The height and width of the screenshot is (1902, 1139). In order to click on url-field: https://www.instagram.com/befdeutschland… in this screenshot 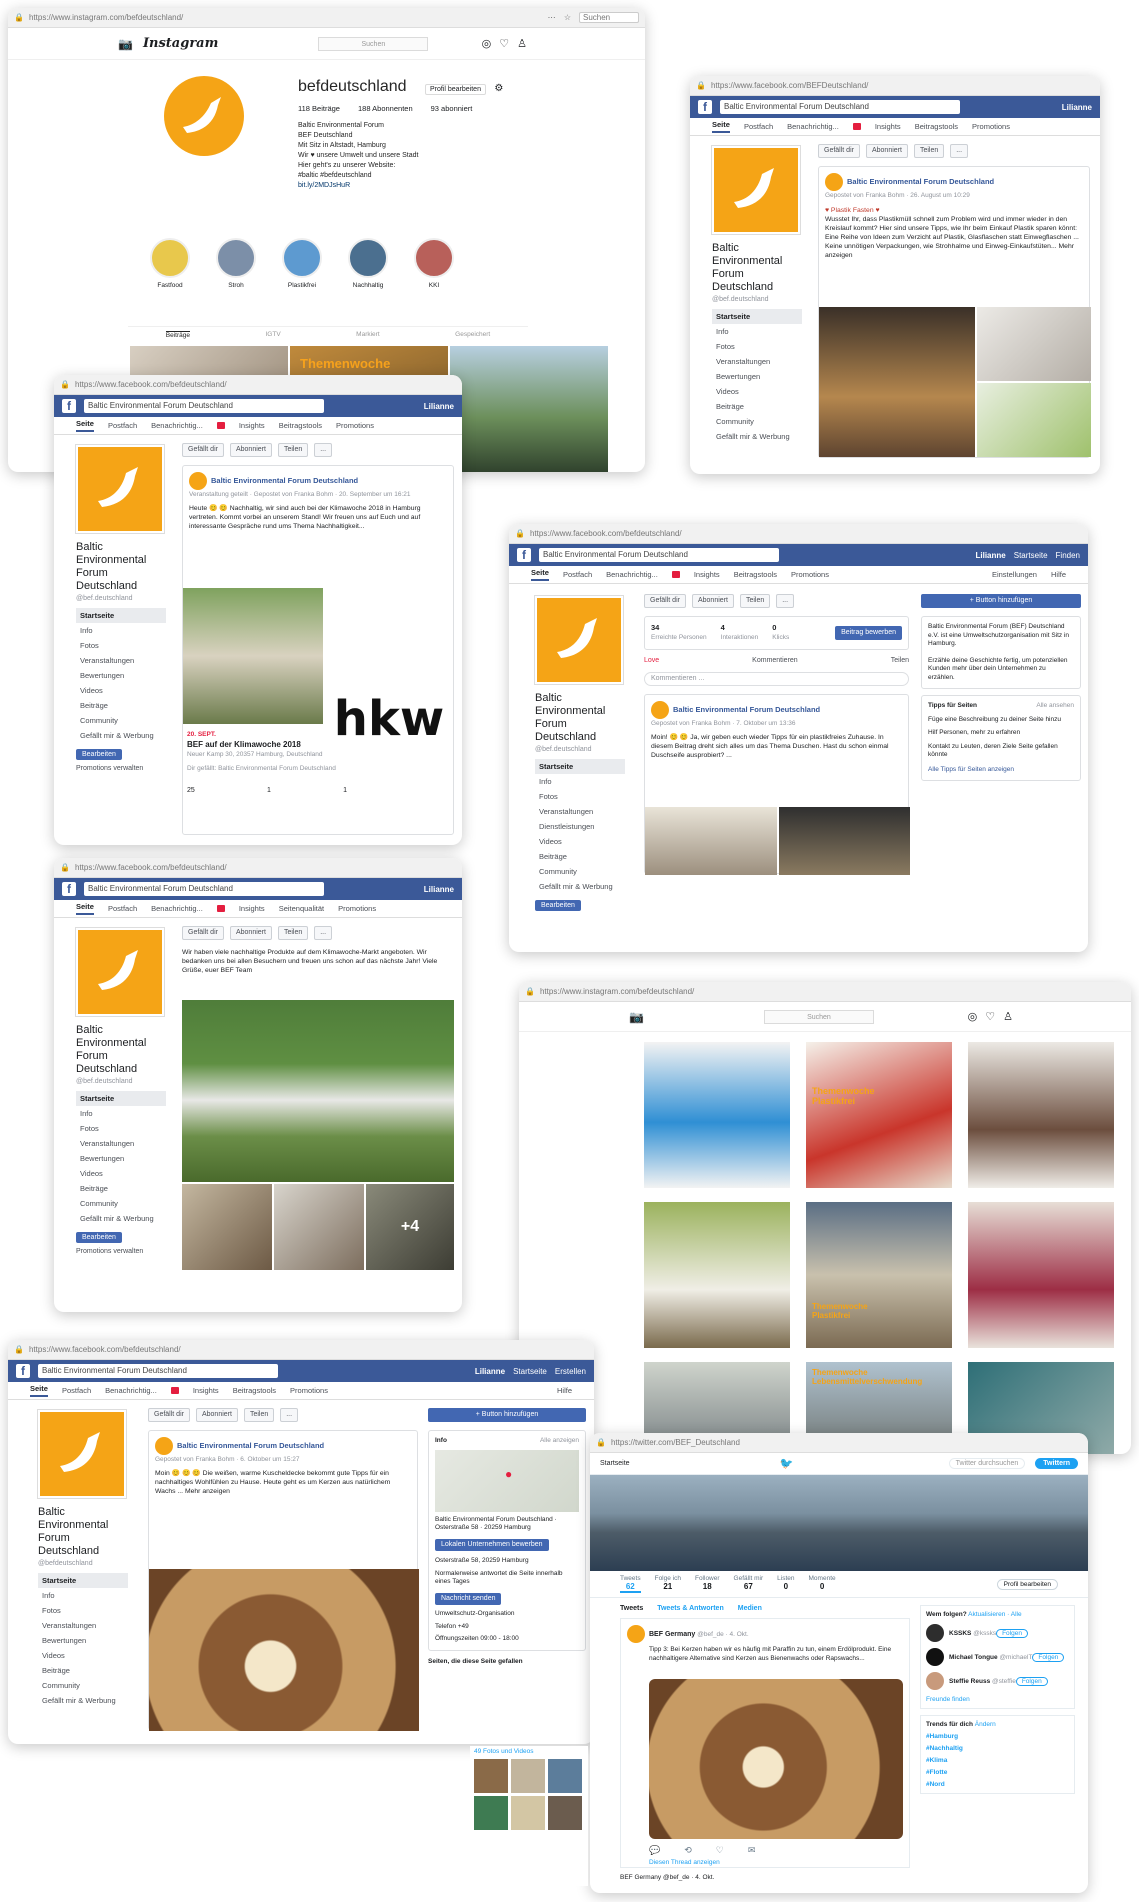, I will do `click(286, 17)`.